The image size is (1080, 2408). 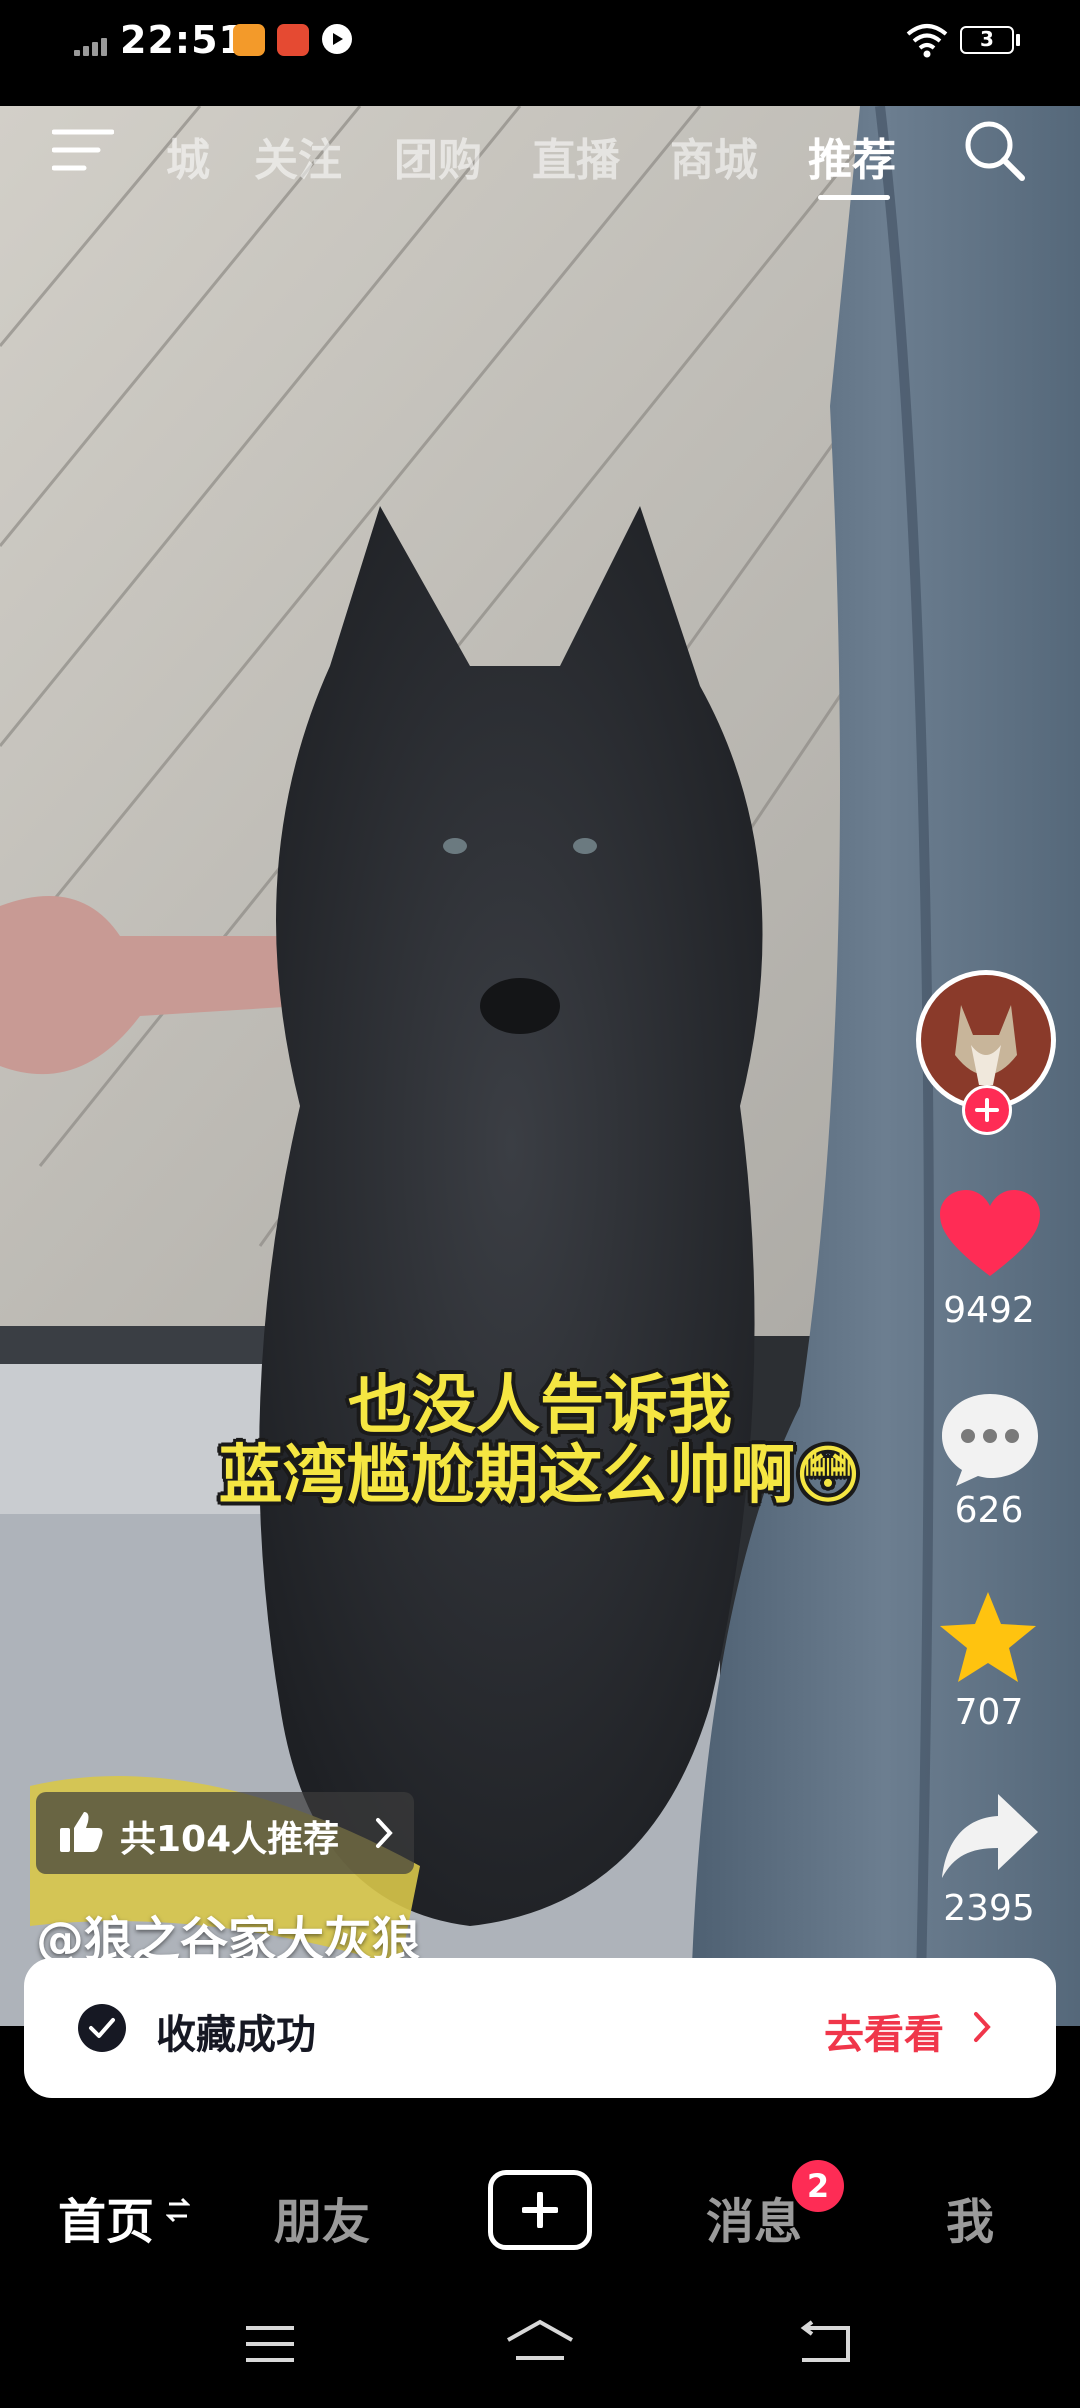 I want to click on toast-chevron-icon, so click(x=982, y=2027).